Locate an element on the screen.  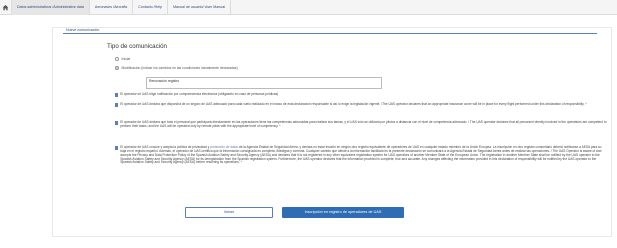
nav-item-aircrafts: Aeronaves /Aircrafts is located at coordinates (112, 7).